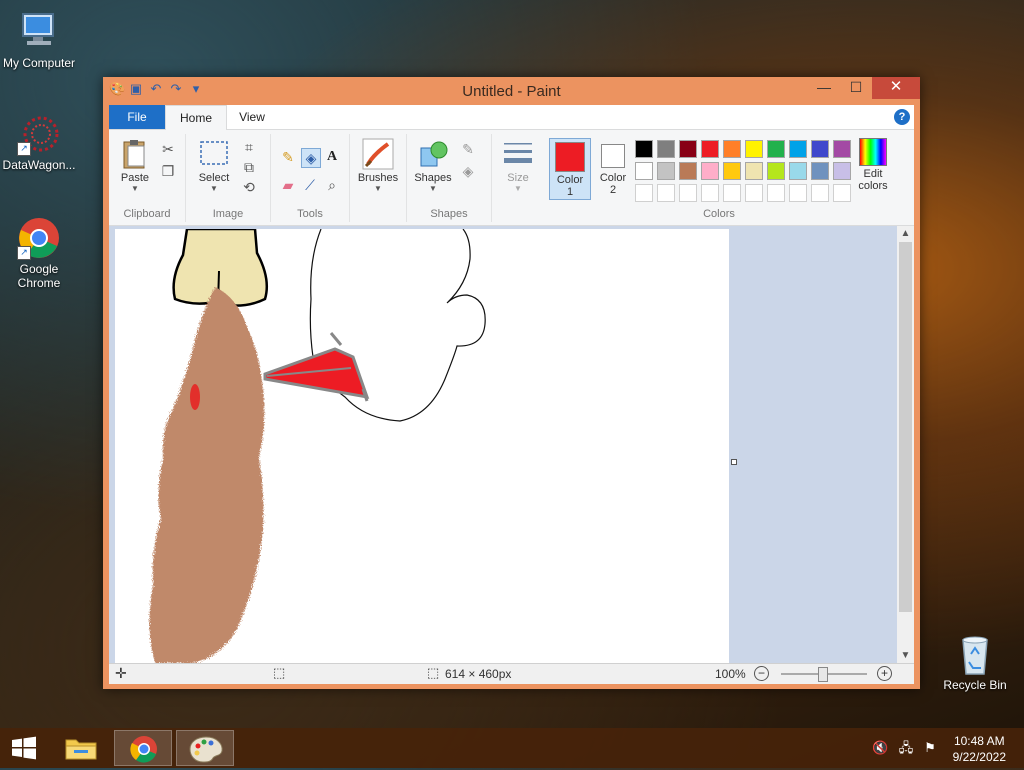 The height and width of the screenshot is (770, 1024). Describe the element at coordinates (880, 748) in the screenshot. I see `volume-muted-icon: 🔇` at that location.